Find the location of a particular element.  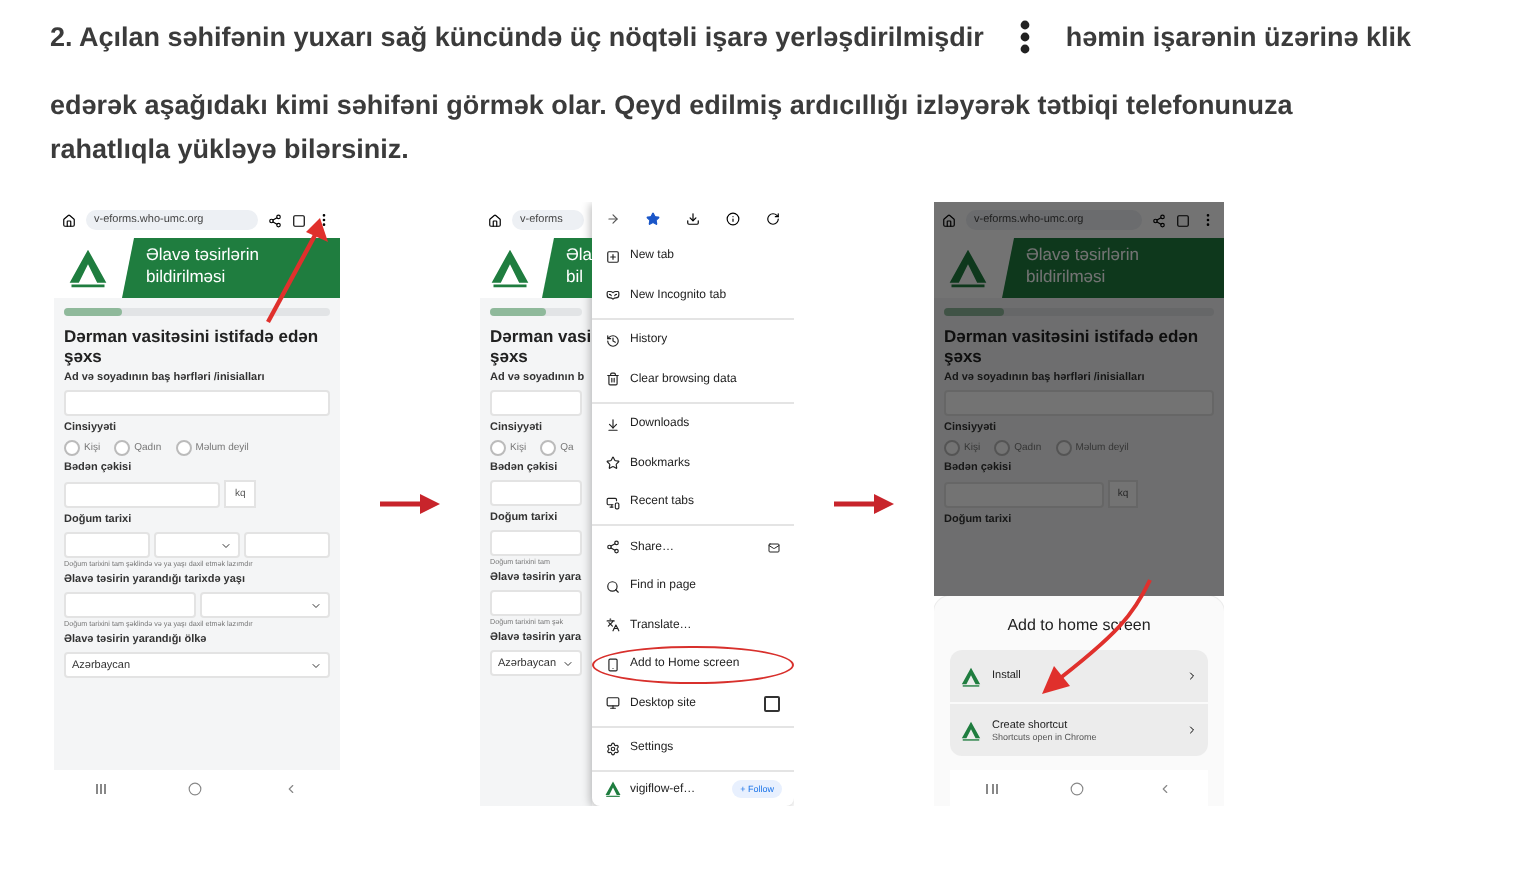

devices-icon is located at coordinates (613, 502).